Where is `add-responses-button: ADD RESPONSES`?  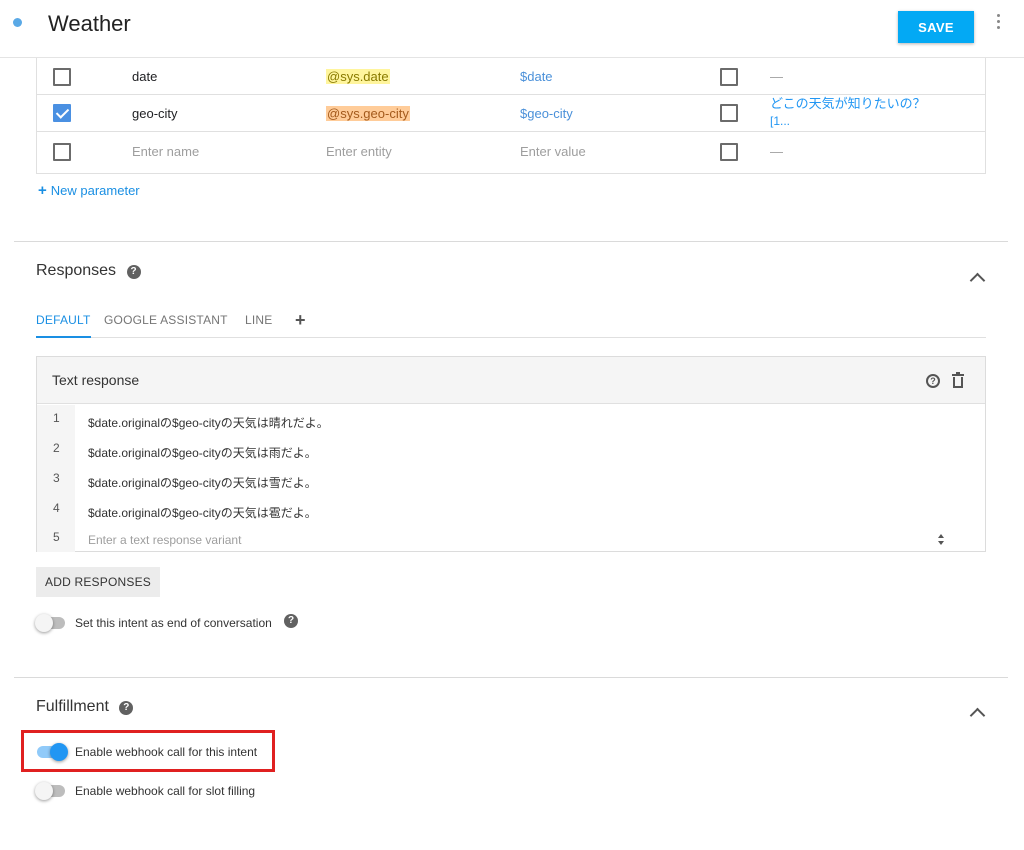 add-responses-button: ADD RESPONSES is located at coordinates (98, 582).